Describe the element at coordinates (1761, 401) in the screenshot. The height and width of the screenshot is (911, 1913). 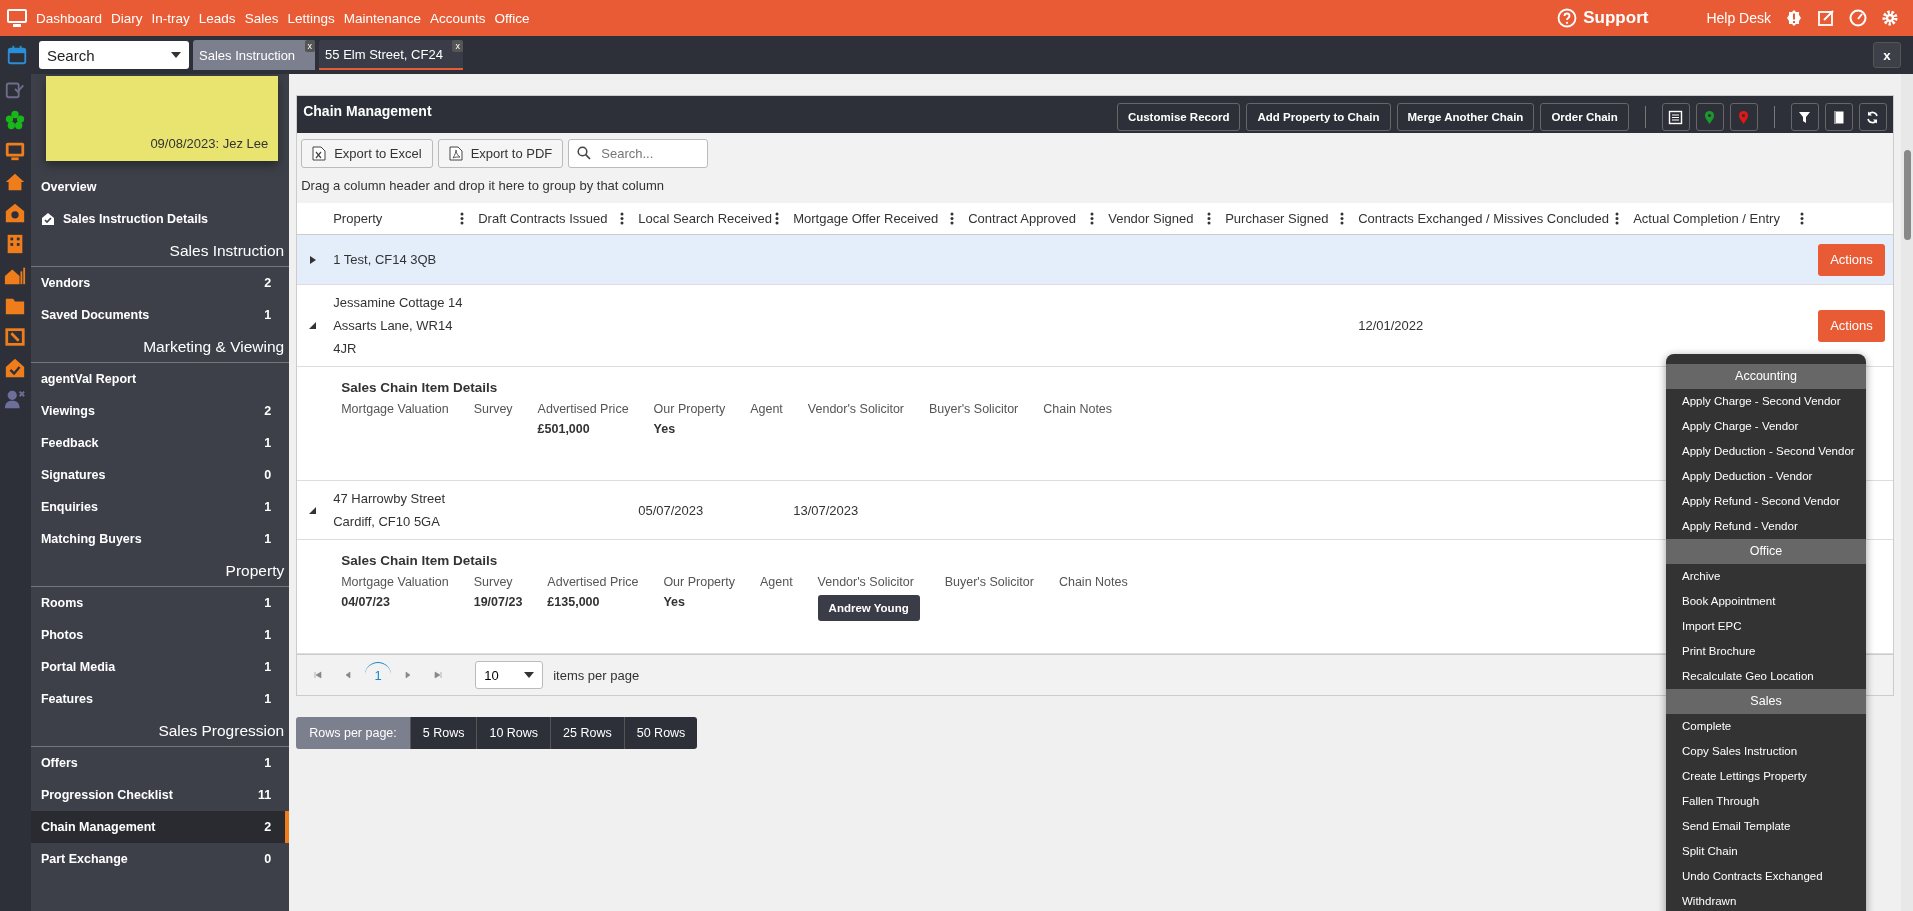
I see `menu-item: Apply Charge - Second Vendor` at that location.